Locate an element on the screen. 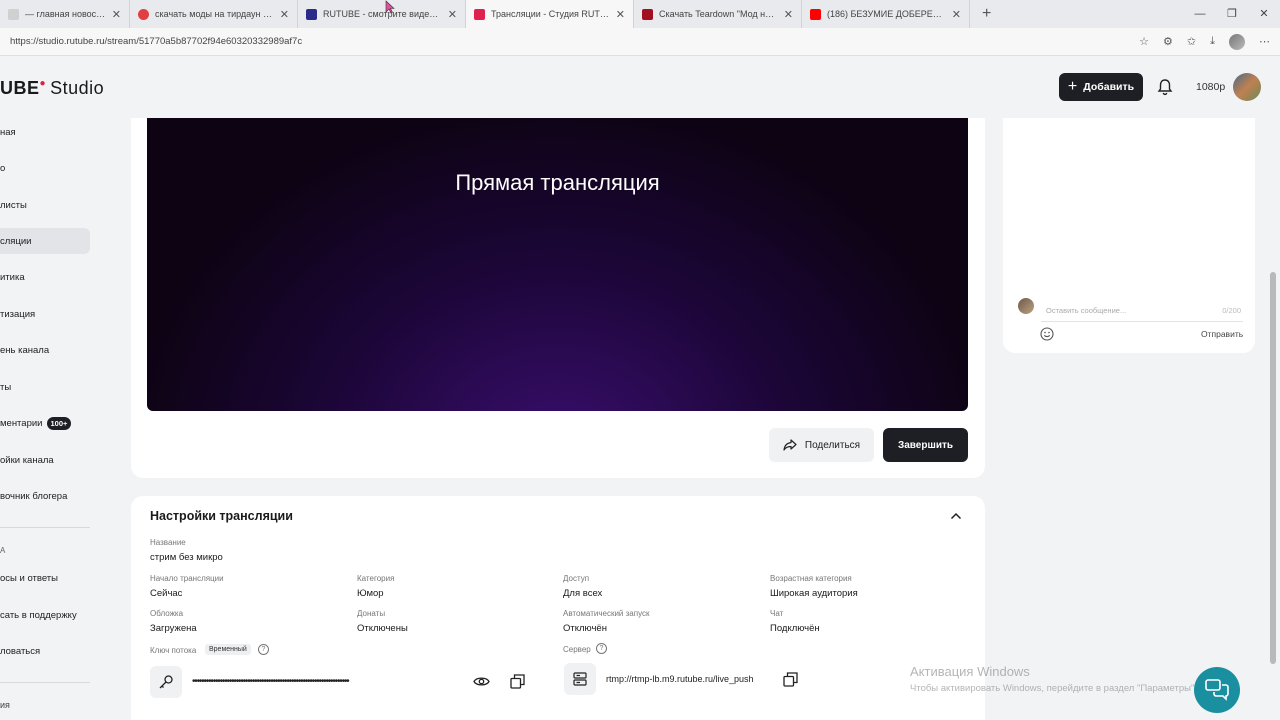  sidebar-section-label: А is located at coordinates (3, 550).